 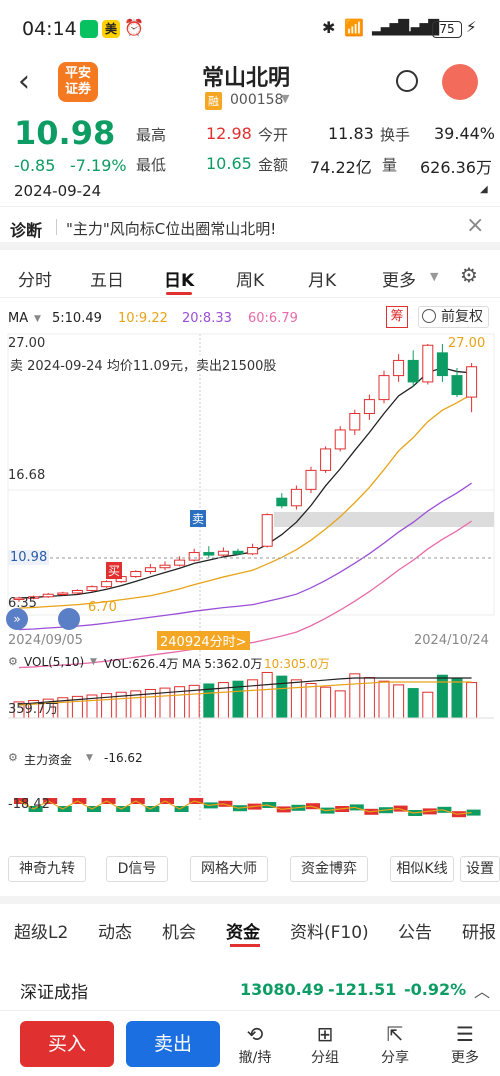 What do you see at coordinates (78, 82) in the screenshot?
I see `broker-logo: 平安 证券` at bounding box center [78, 82].